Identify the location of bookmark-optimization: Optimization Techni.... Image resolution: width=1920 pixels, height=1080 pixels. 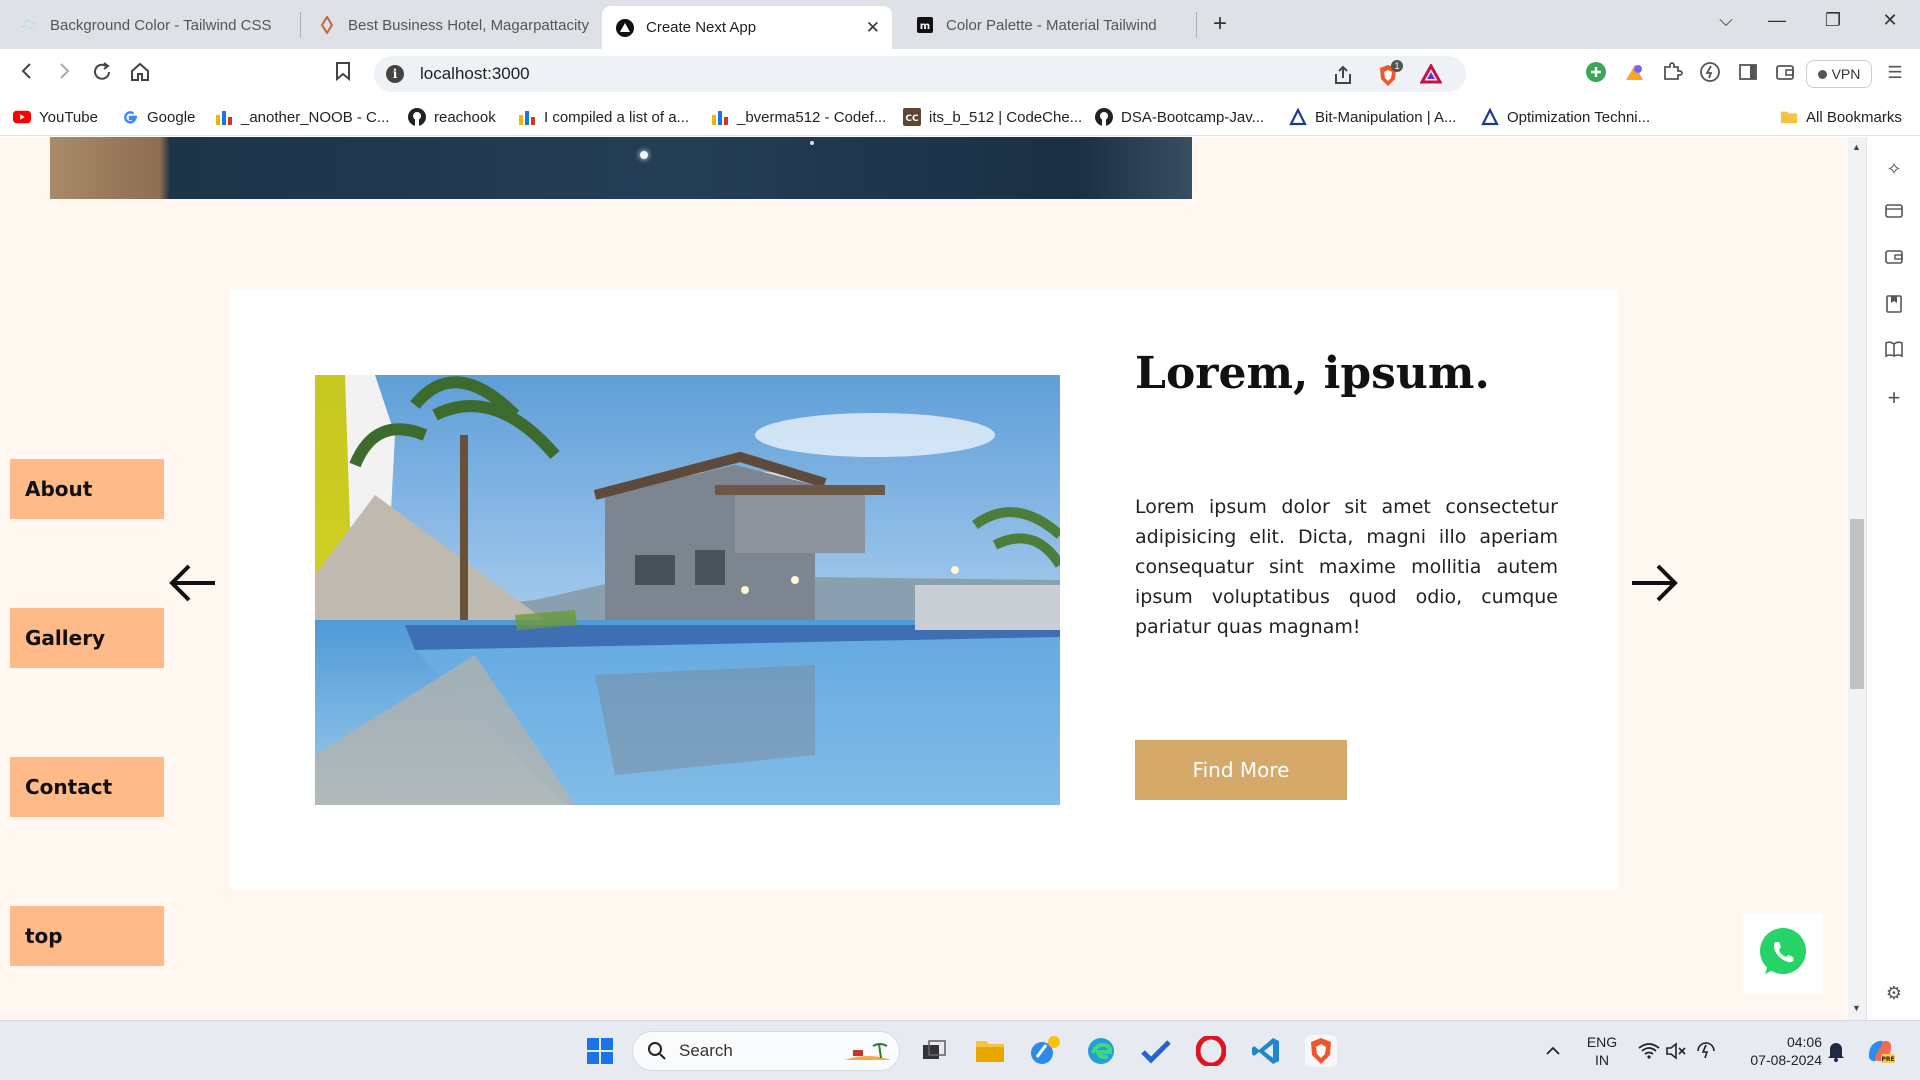
(1565, 117).